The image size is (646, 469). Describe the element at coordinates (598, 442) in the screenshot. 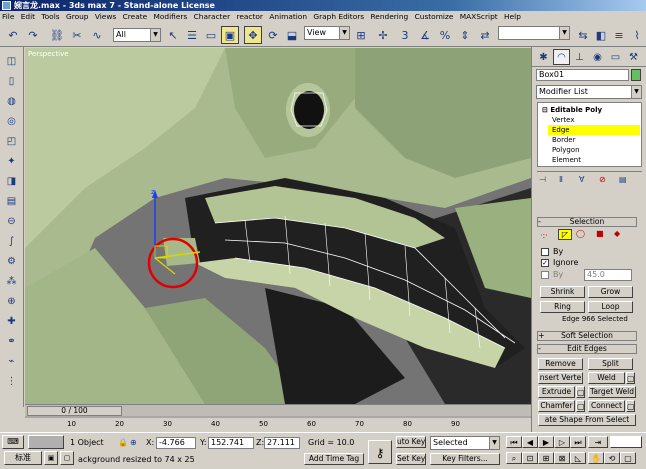

I see `key-mode-toggle-icon: ⇥` at that location.